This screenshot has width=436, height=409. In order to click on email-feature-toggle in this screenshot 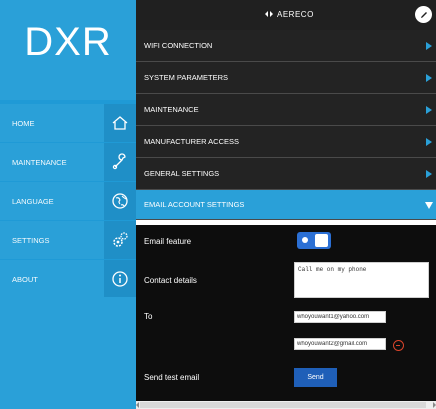, I will do `click(314, 240)`.